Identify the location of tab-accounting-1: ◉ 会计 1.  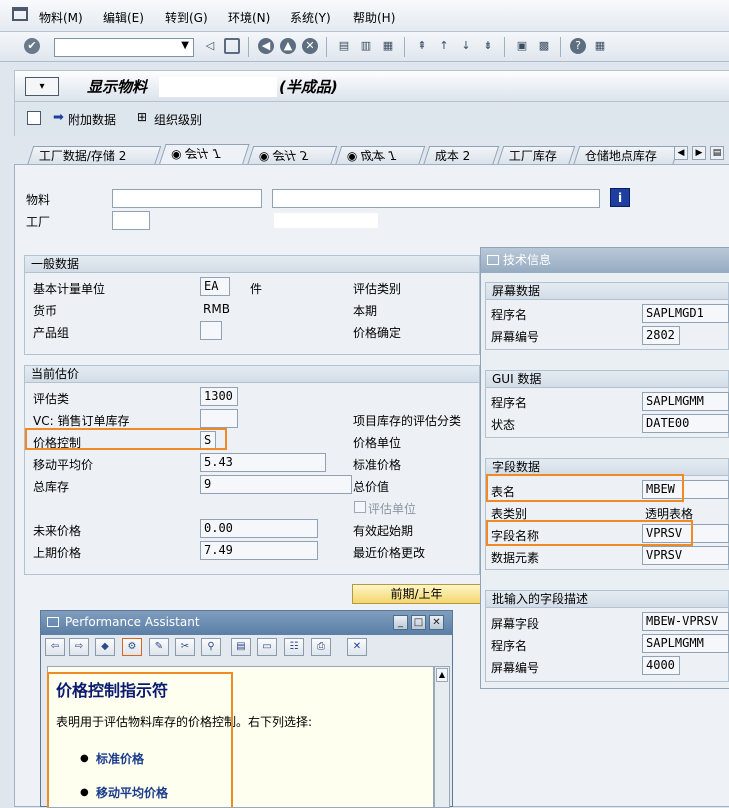
(204, 155).